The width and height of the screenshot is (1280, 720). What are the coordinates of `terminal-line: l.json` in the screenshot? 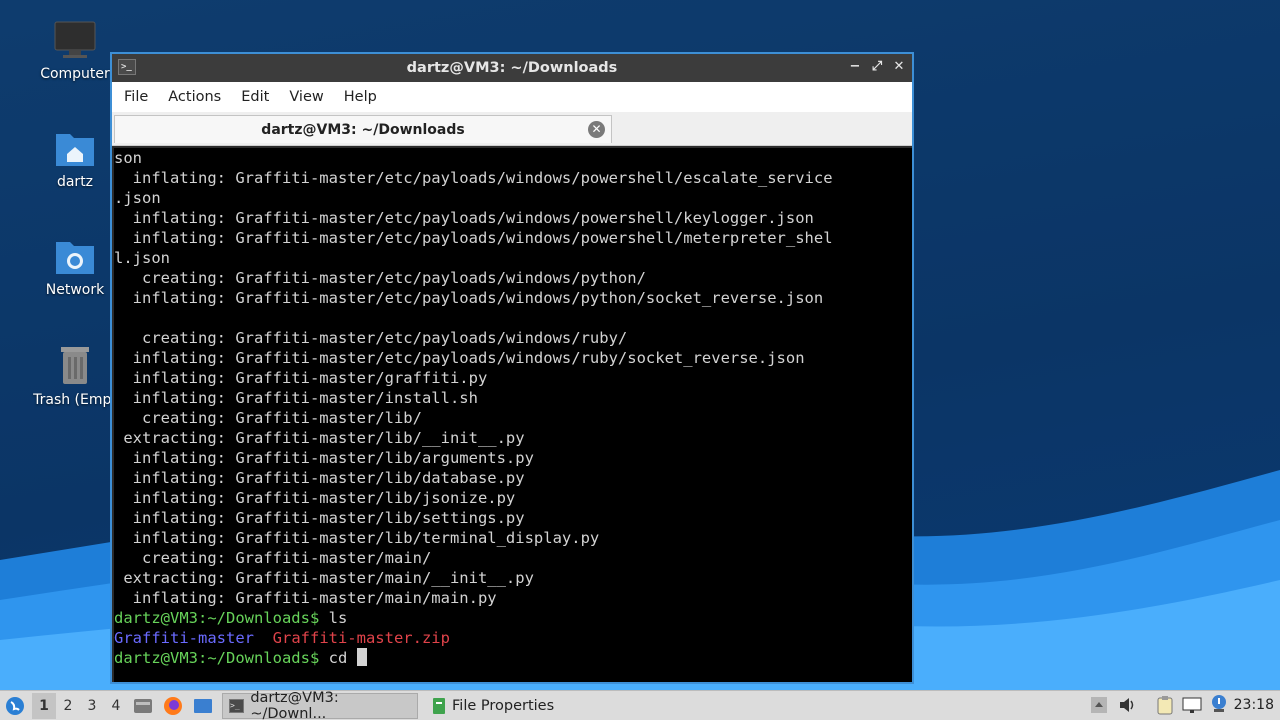 It's located at (142, 258).